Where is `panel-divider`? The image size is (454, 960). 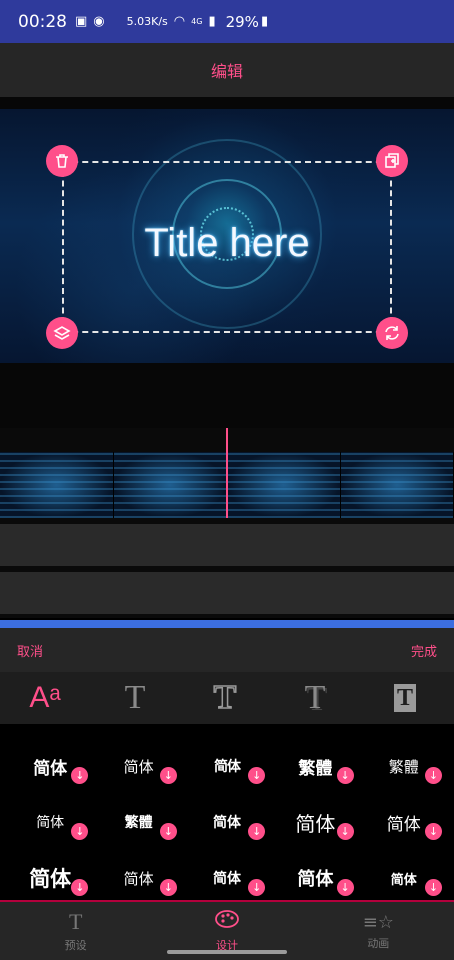
panel-divider is located at coordinates (227, 624).